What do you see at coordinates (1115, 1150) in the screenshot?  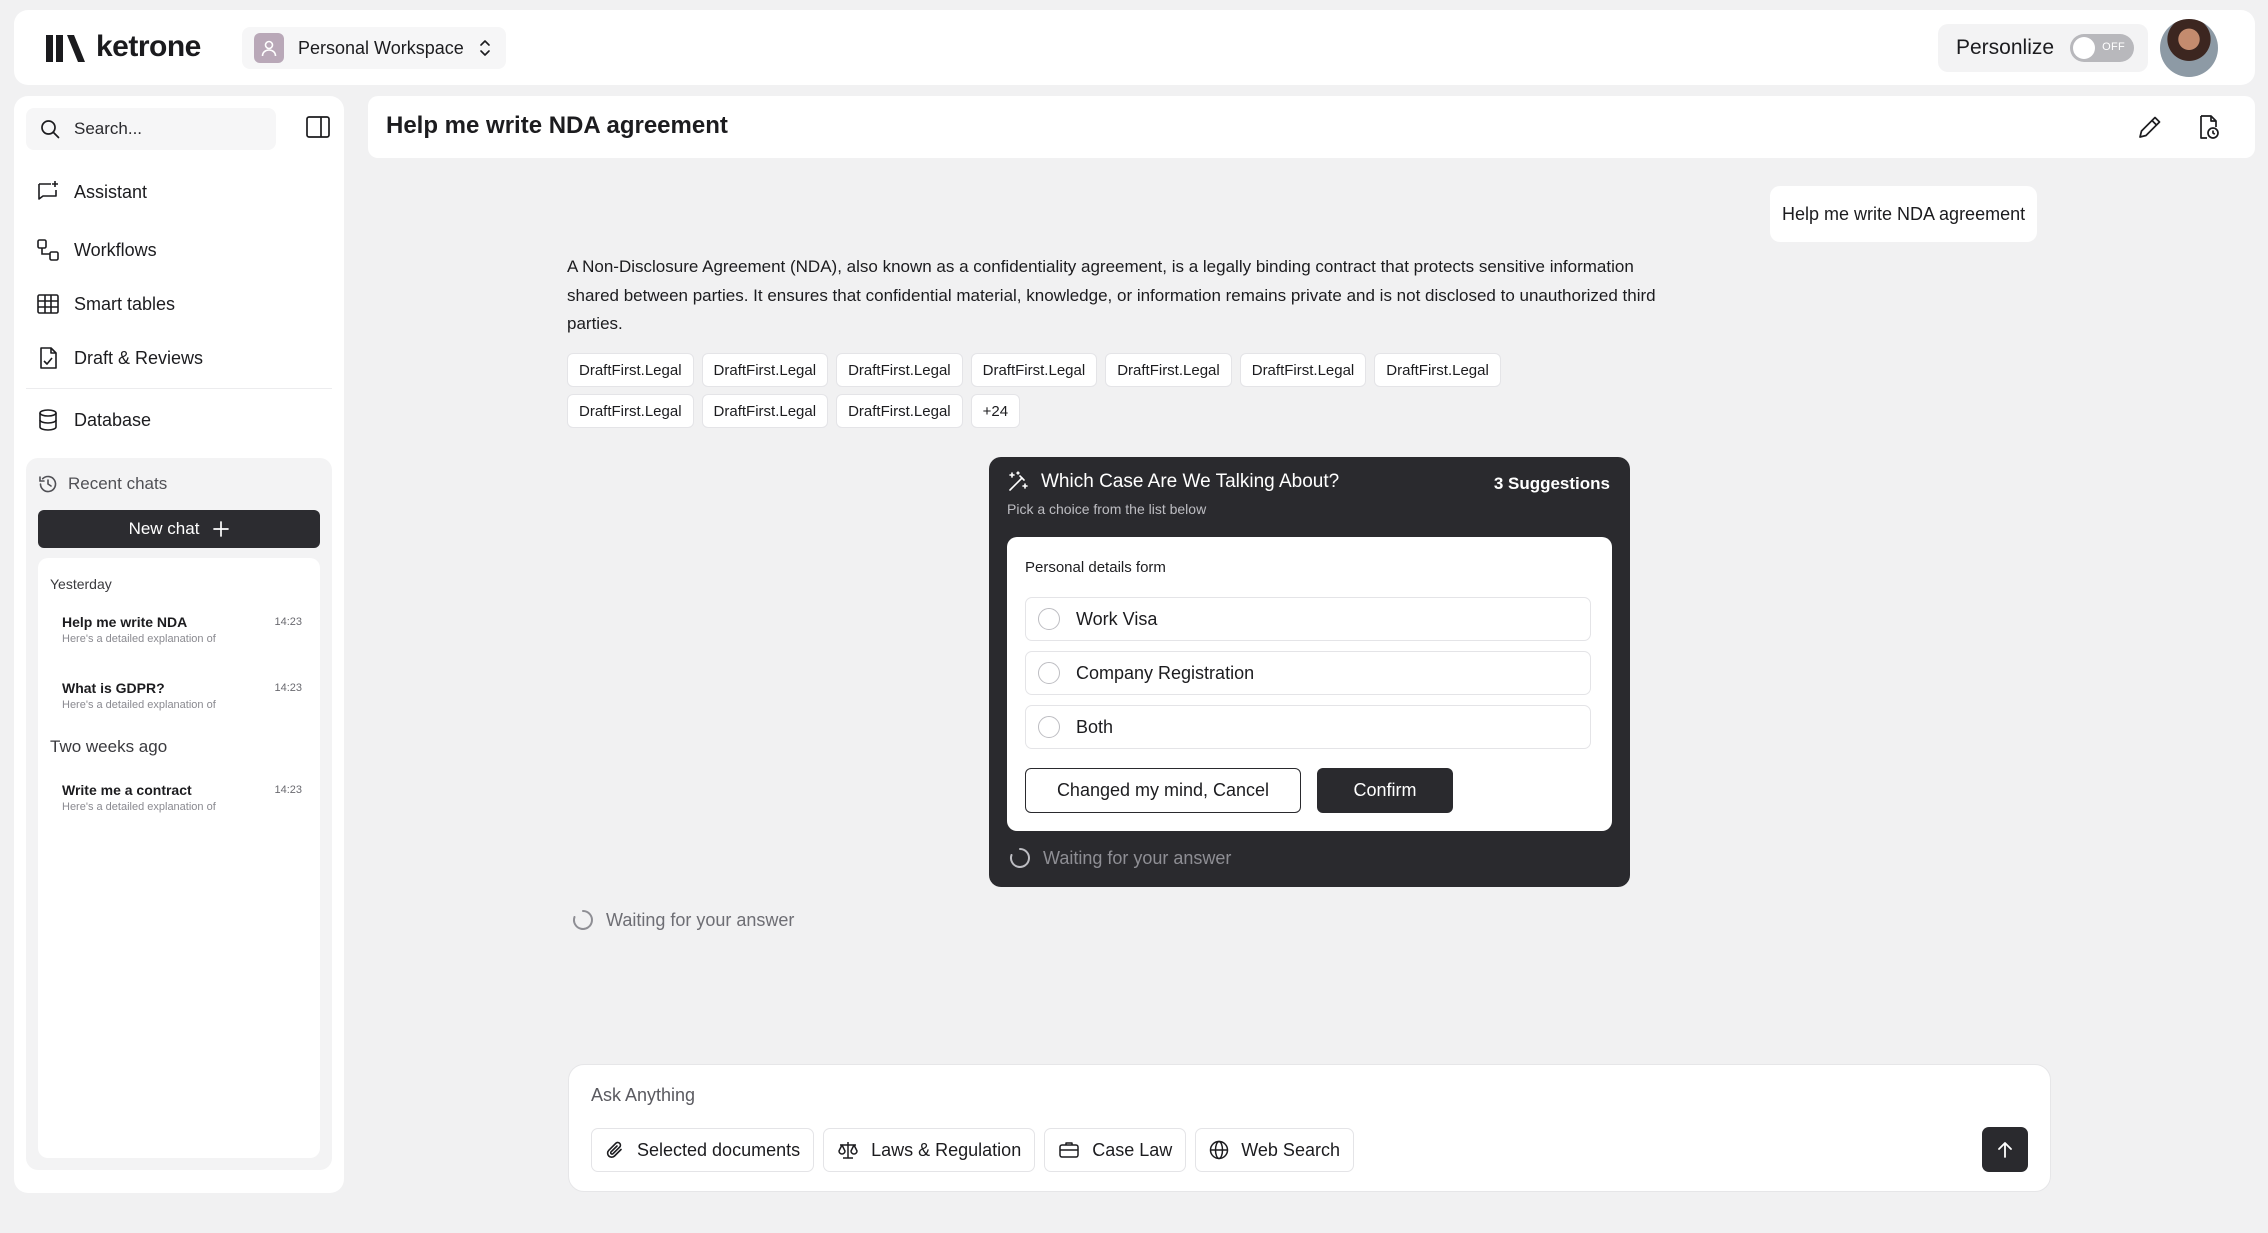 I see `case-law-button: Case Law` at bounding box center [1115, 1150].